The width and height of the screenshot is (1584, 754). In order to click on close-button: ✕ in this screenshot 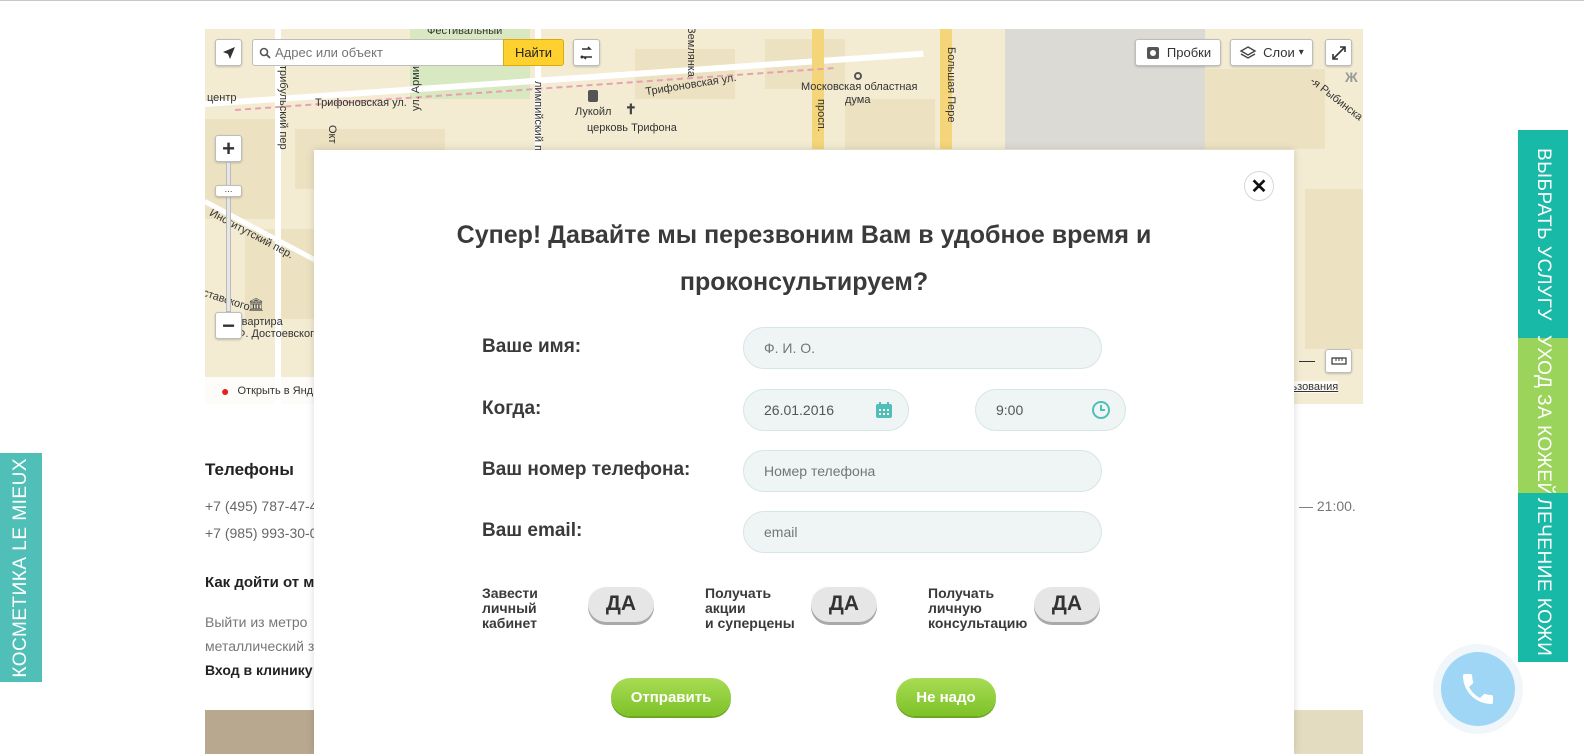, I will do `click(1259, 186)`.